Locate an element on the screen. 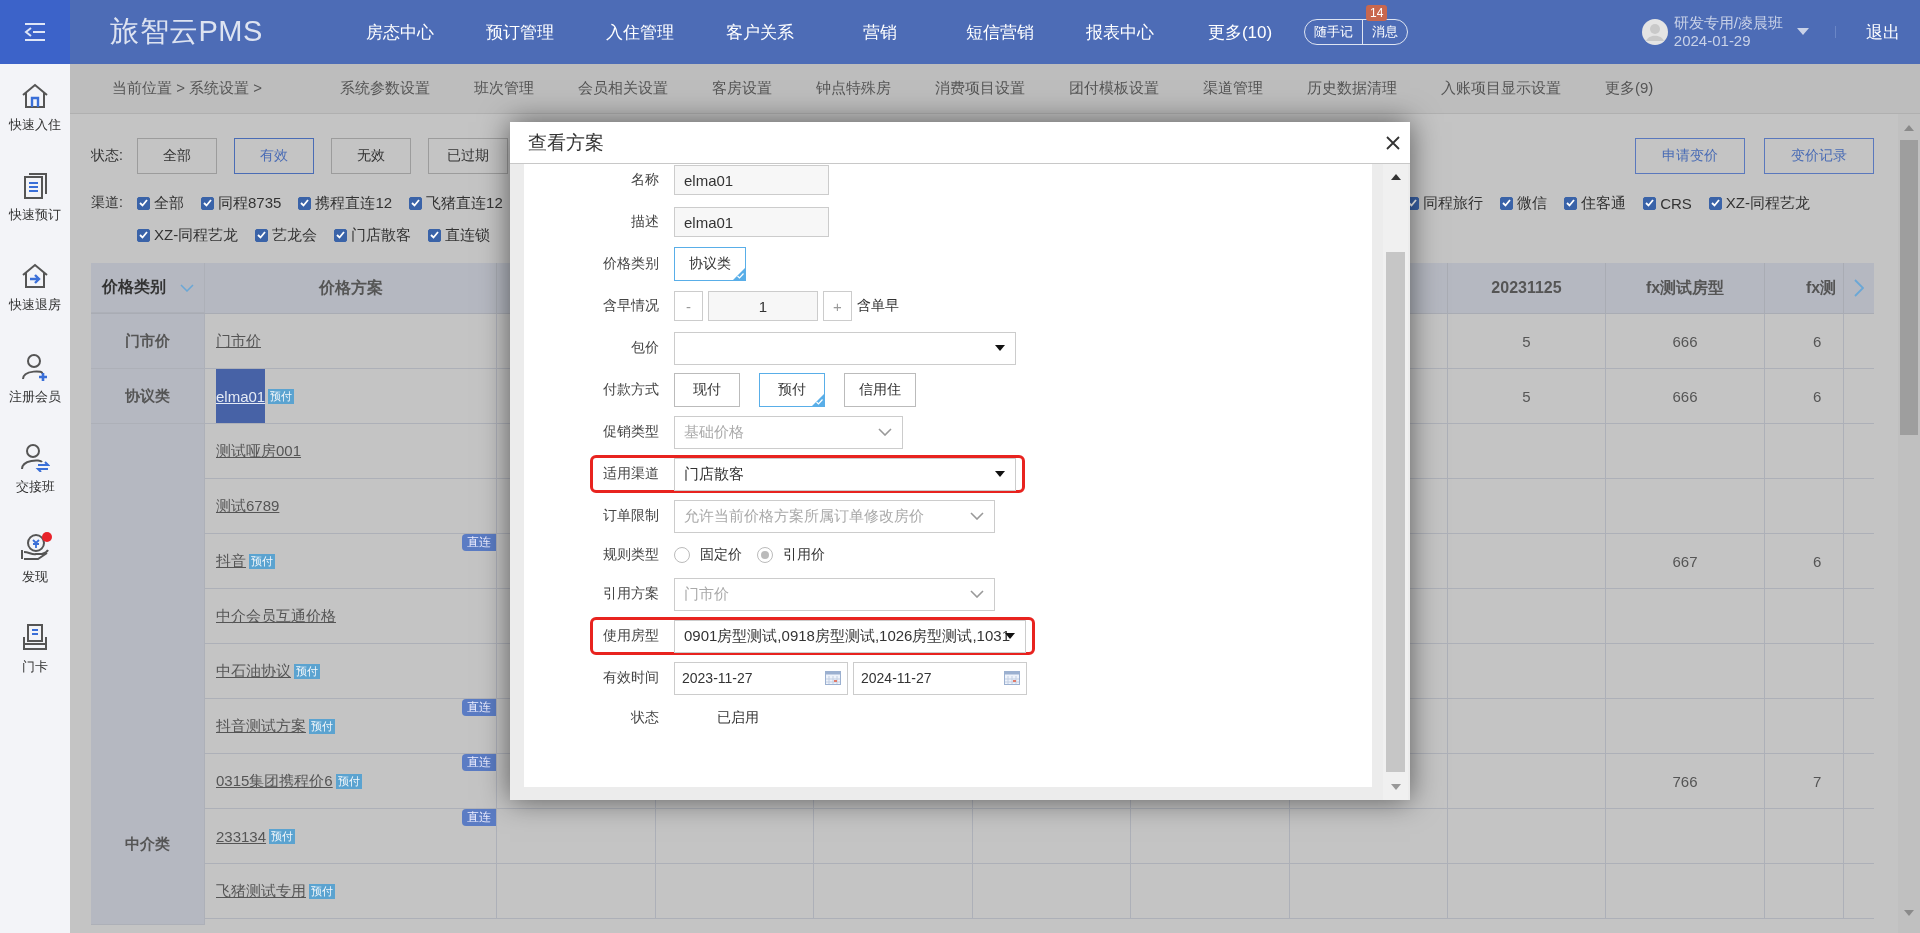  checkbox-label: 门店散客 is located at coordinates (381, 235).